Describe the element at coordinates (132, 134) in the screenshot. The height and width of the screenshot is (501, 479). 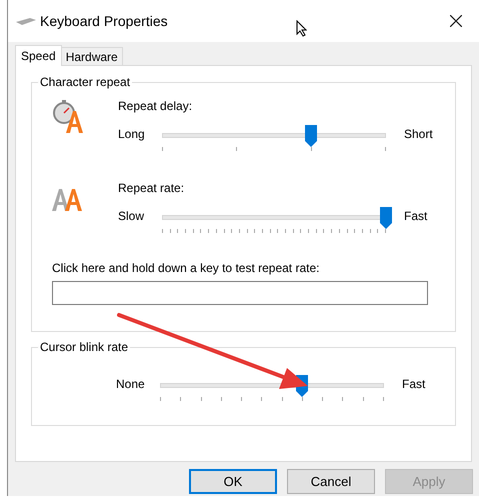
I see `slider-min-label: Long` at that location.